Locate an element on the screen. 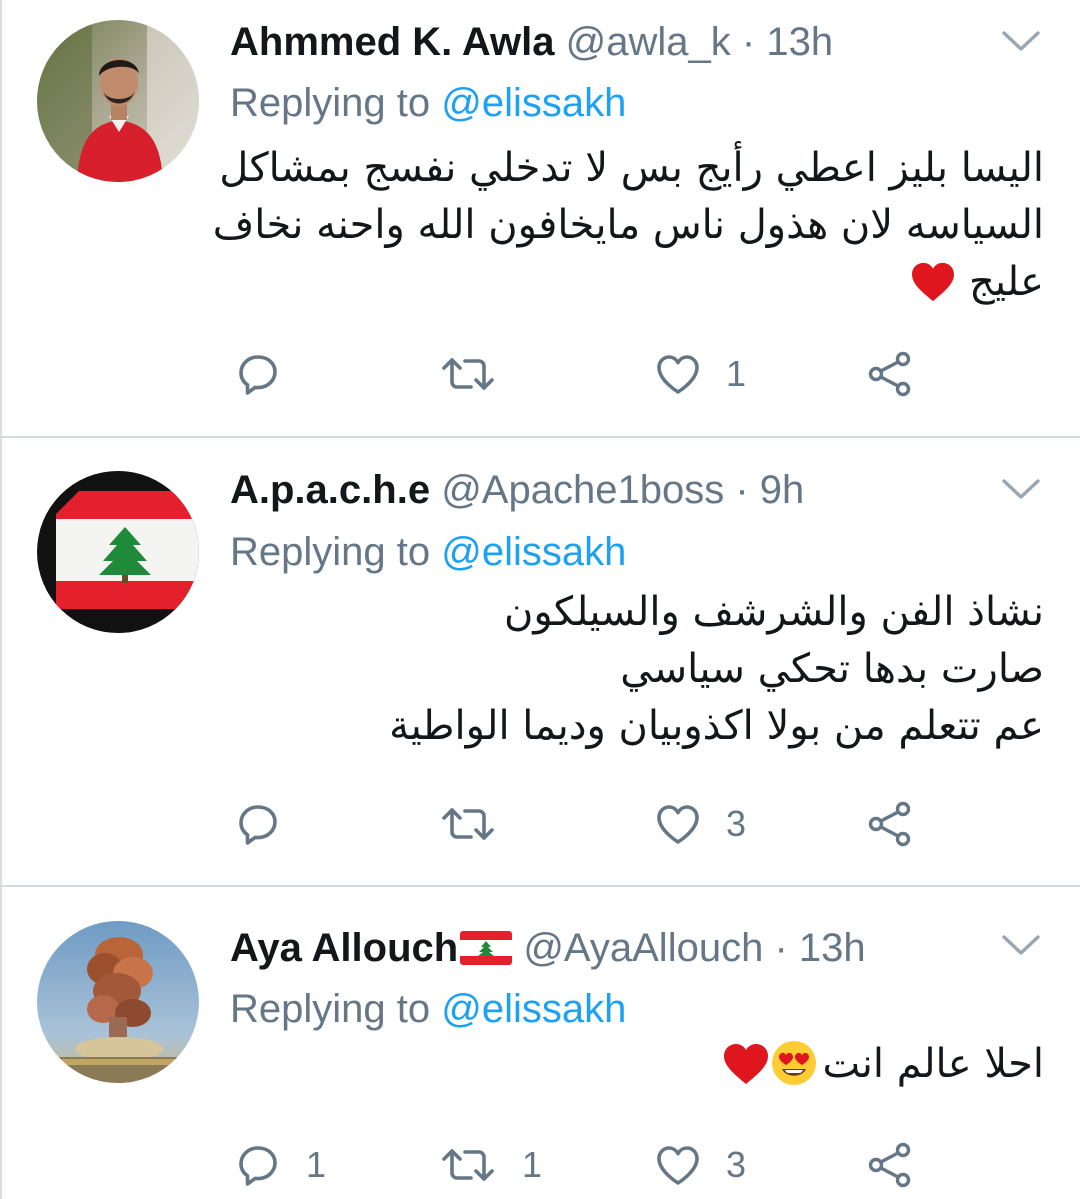 The width and height of the screenshot is (1080, 1199). tweet-text-line-with-emoji: عليج is located at coordinates (639, 282).